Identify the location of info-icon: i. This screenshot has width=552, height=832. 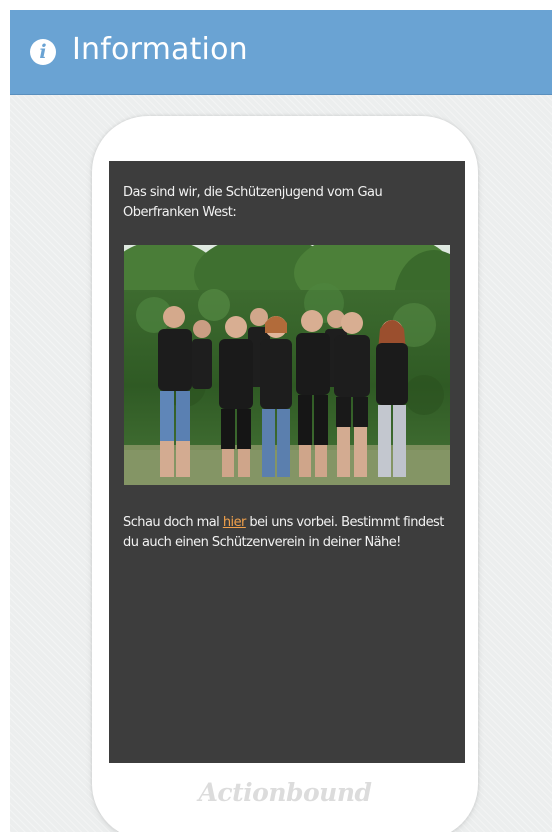
(43, 52).